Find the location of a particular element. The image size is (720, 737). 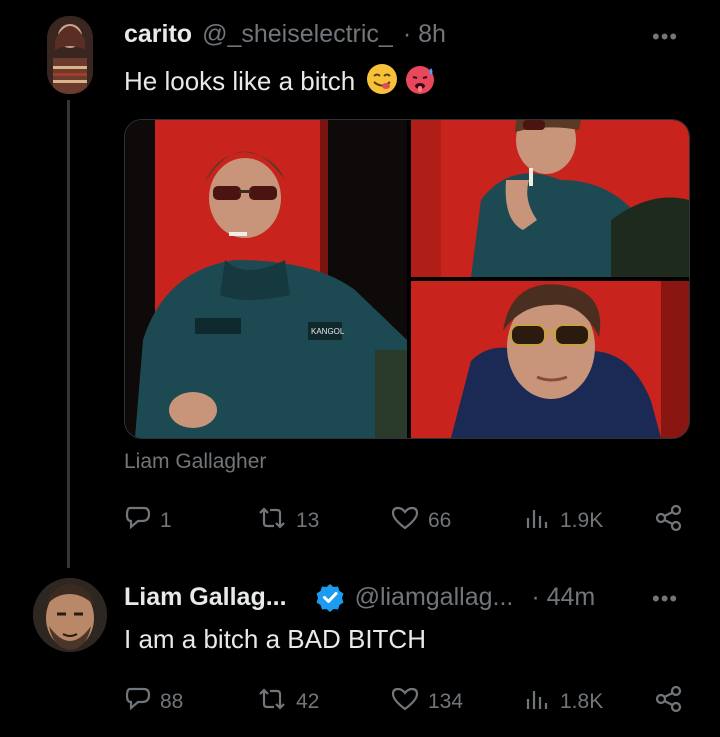

author-handle: @_sheiselectric_ is located at coordinates (297, 34).